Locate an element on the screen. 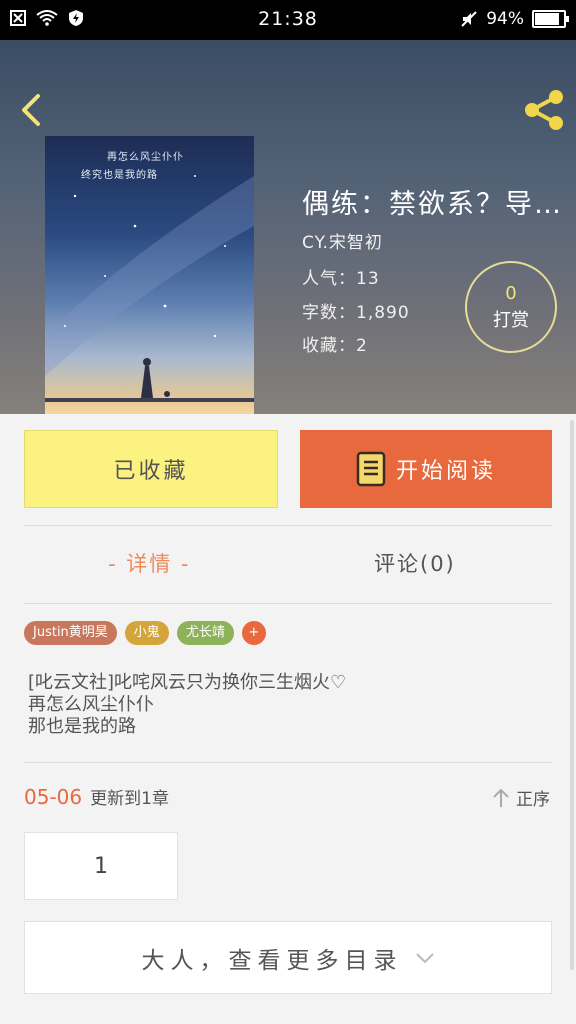 The width and height of the screenshot is (576, 1024). book-popularity: 人气：13 is located at coordinates (341, 279).